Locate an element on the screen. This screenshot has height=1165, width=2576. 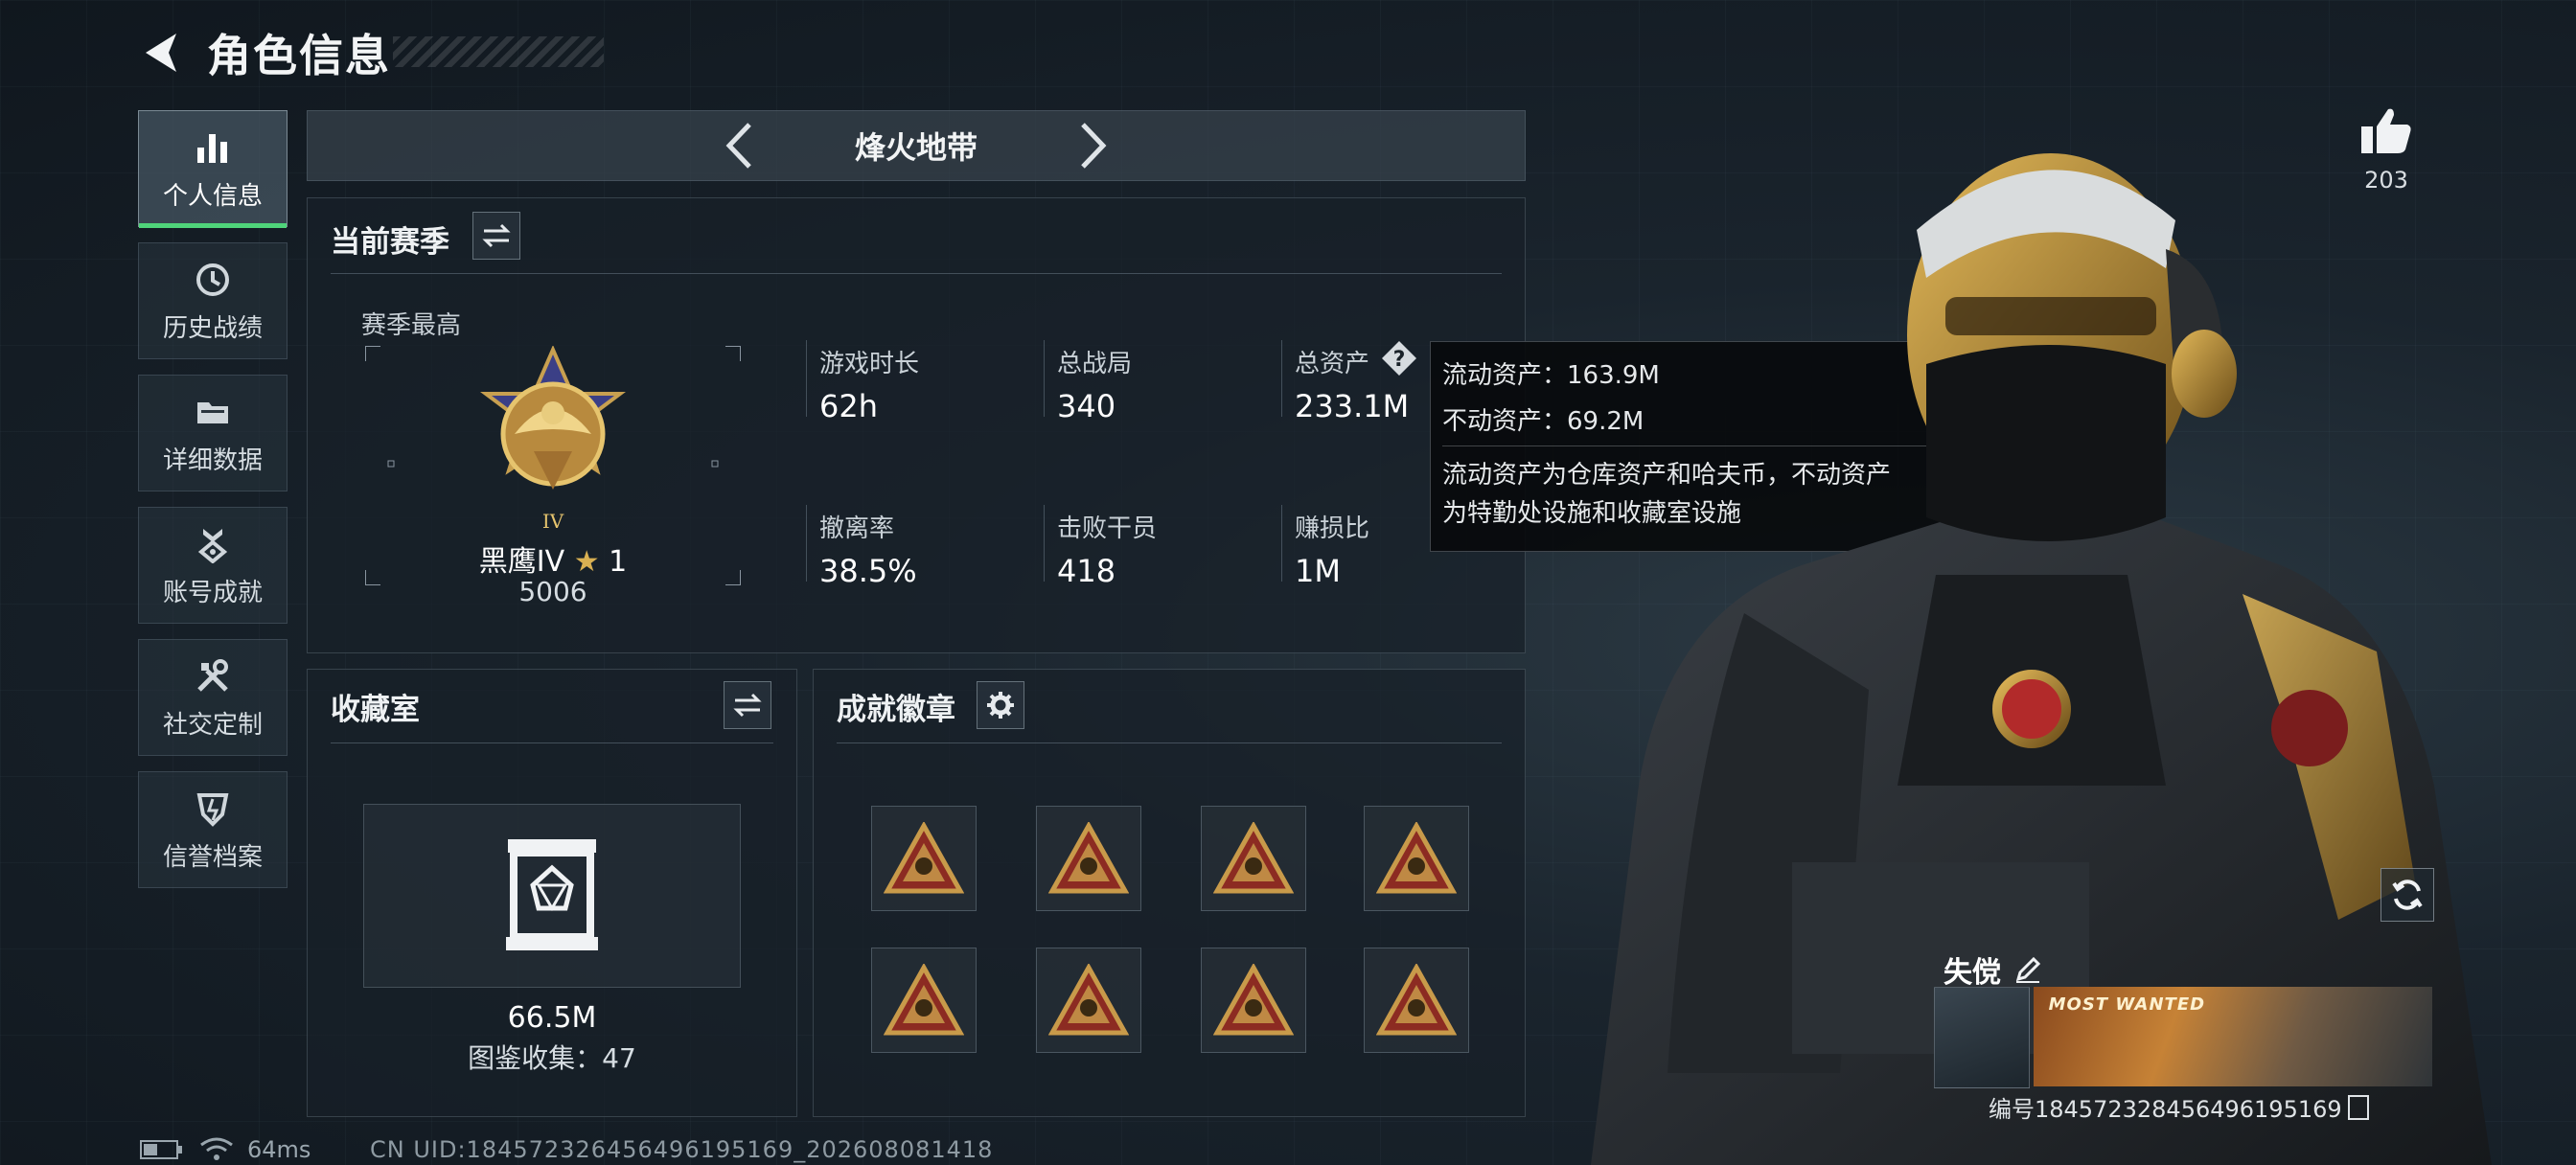
like-count: 203 is located at coordinates (2386, 180).